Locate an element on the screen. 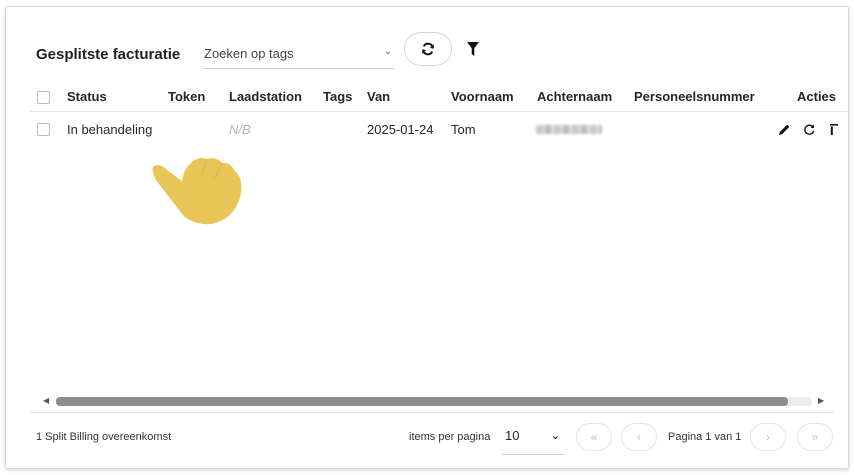 The image size is (854, 475). page-info: Pagina 1 van 1 is located at coordinates (705, 437).